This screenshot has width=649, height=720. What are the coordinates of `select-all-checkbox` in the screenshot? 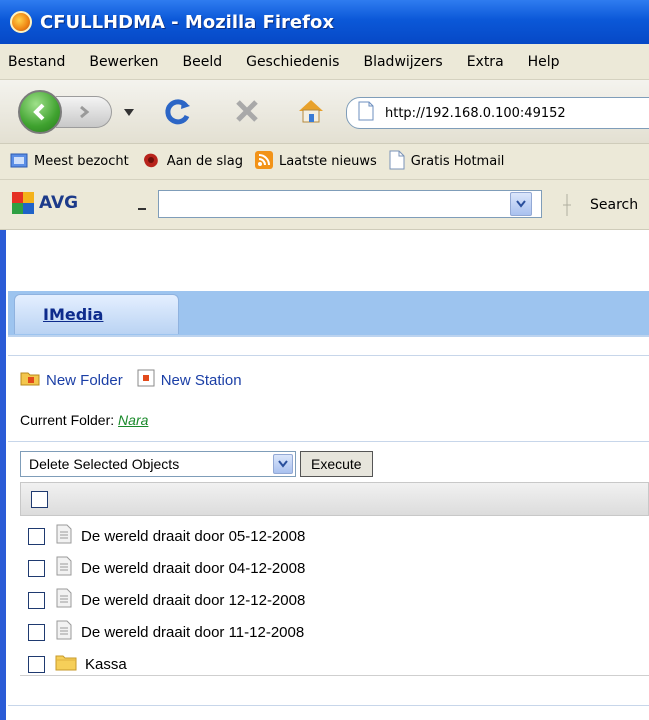 It's located at (39, 499).